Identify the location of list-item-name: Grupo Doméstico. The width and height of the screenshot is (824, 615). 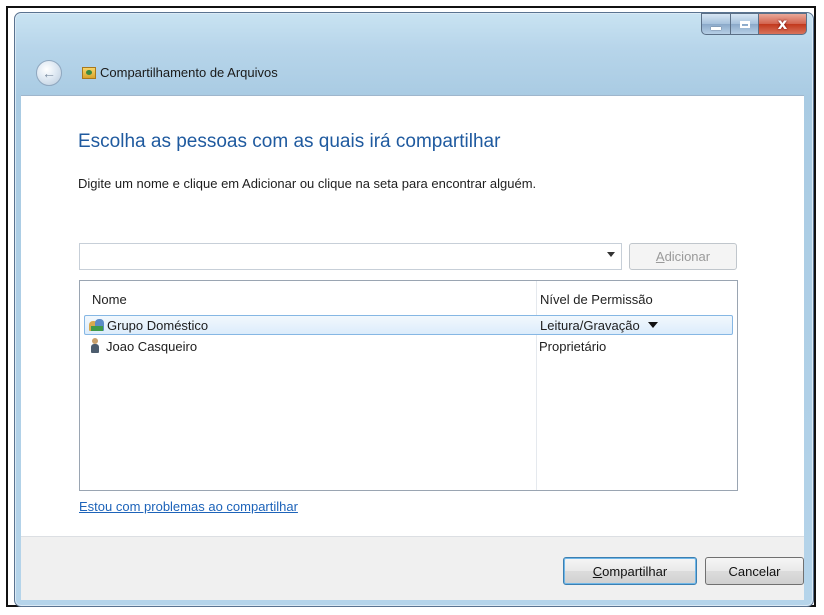
(158, 325).